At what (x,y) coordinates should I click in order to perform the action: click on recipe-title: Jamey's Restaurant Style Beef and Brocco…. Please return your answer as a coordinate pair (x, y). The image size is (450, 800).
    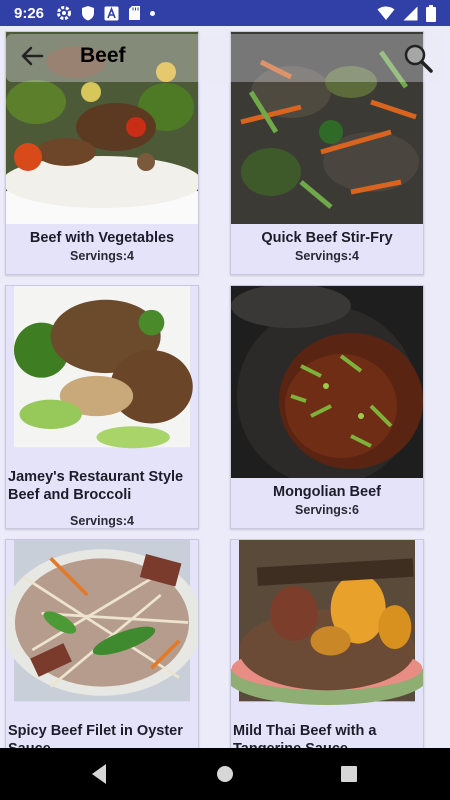
    Looking at the image, I should click on (96, 486).